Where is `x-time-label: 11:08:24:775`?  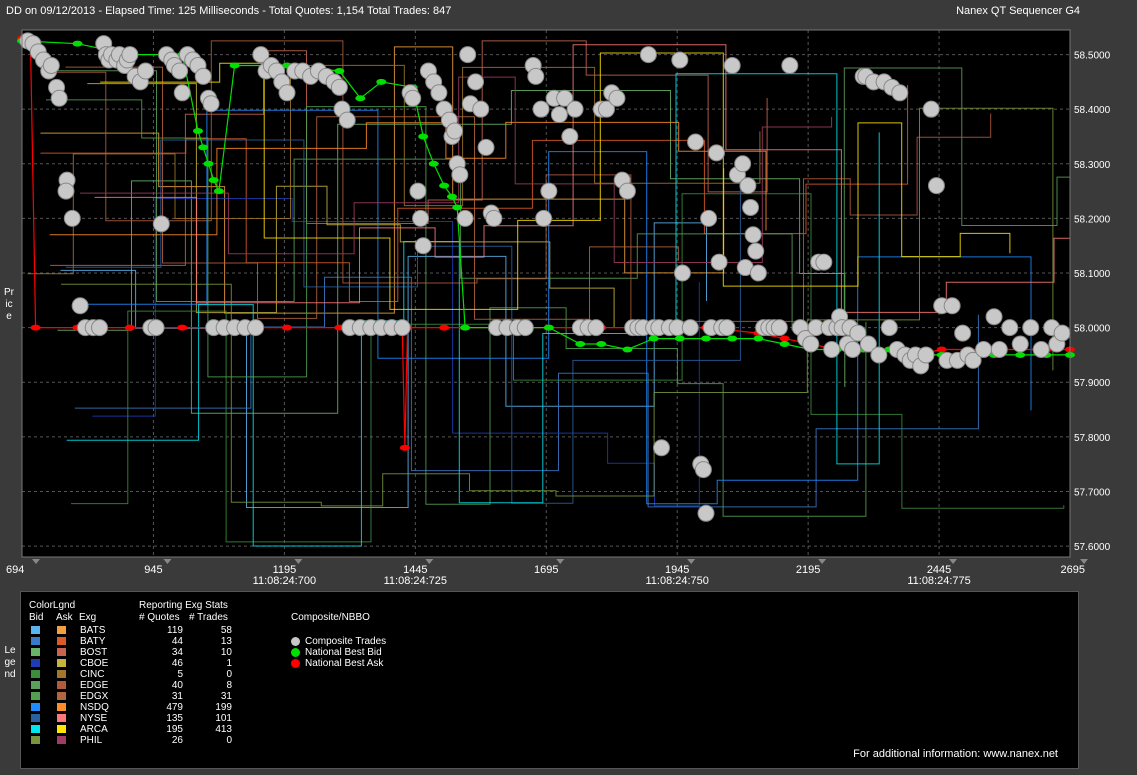 x-time-label: 11:08:24:775 is located at coordinates (938, 581).